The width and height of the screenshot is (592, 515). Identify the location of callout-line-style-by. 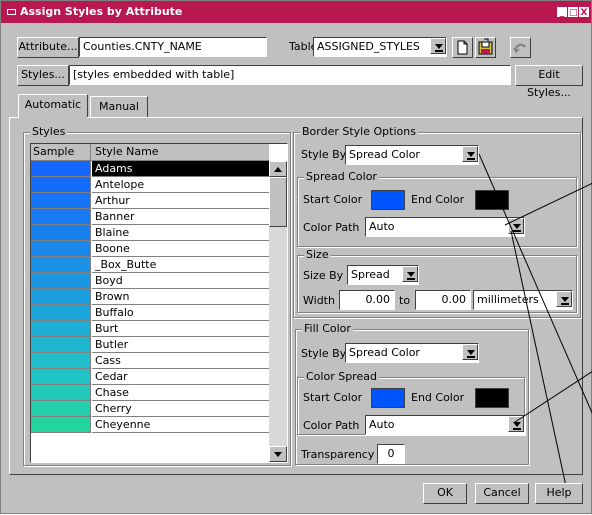
(535, 283).